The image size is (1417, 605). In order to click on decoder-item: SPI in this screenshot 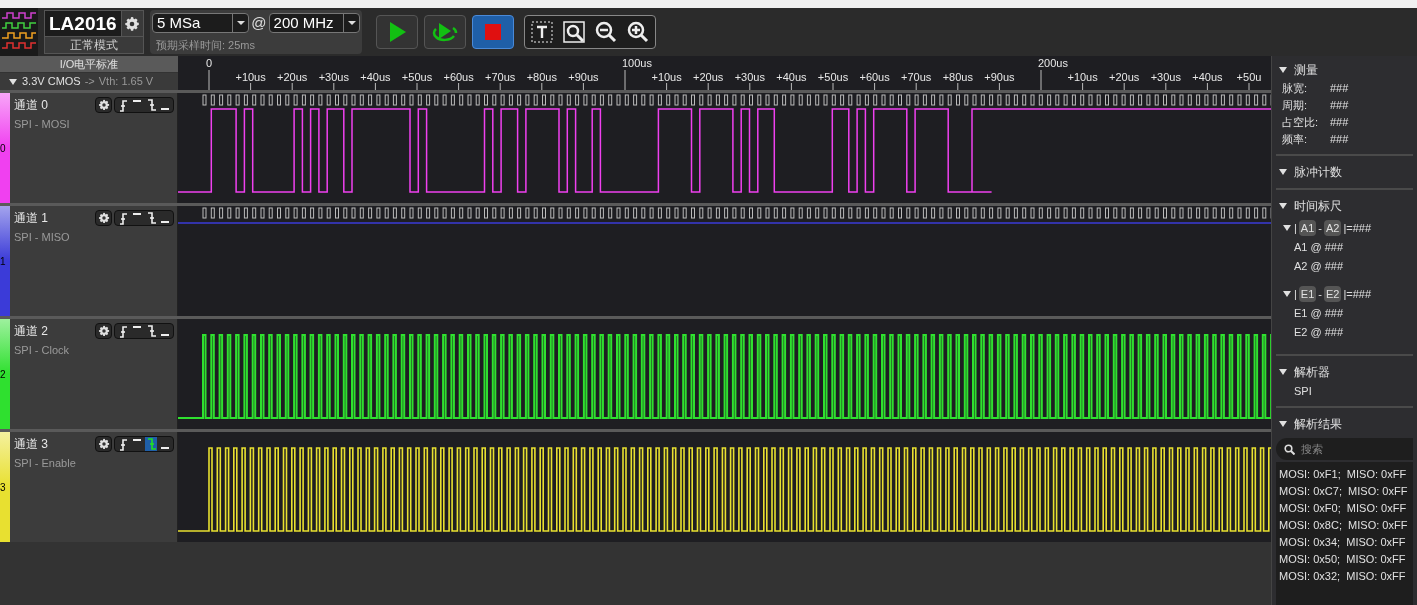, I will do `click(1344, 391)`.